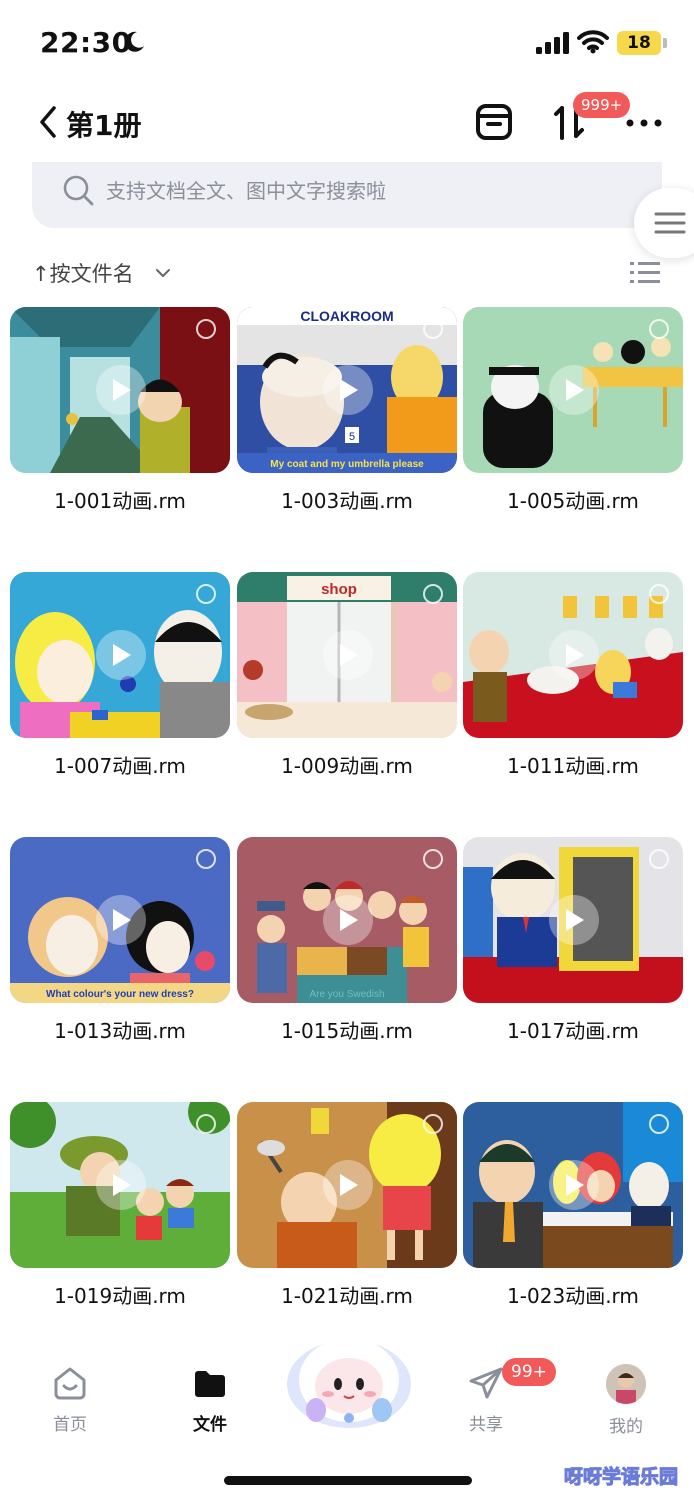 The image size is (694, 1500). I want to click on file-name: 1-007动画.rm, so click(120, 766).